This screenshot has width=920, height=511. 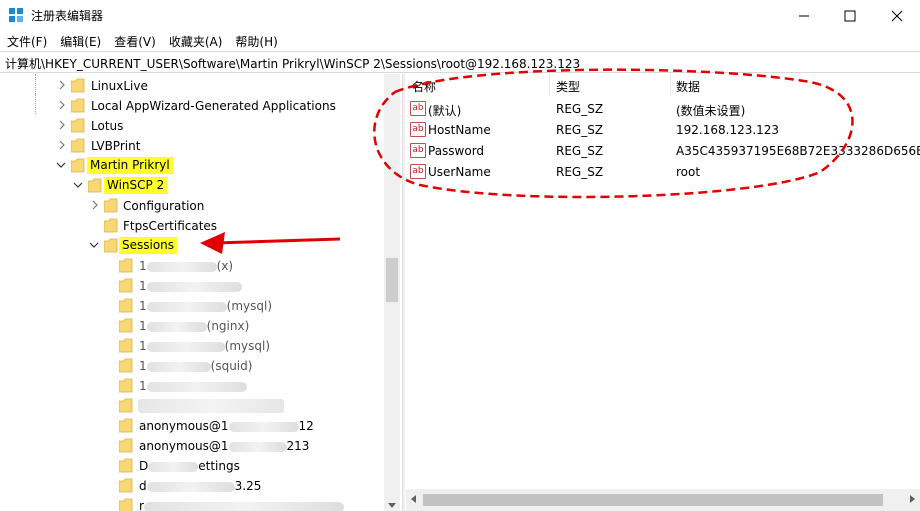 I want to click on tree-item-configuration: Configuration, so click(x=192, y=206).